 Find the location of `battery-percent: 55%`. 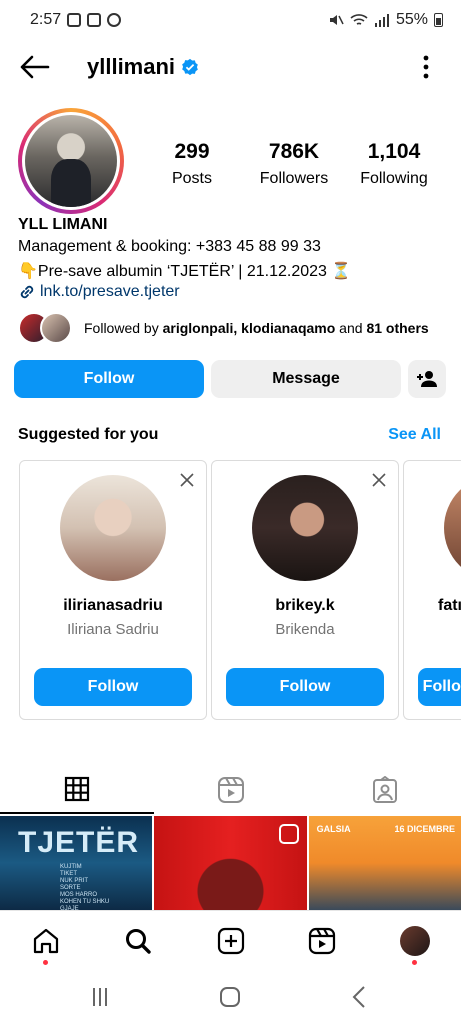

battery-percent: 55% is located at coordinates (411, 19).